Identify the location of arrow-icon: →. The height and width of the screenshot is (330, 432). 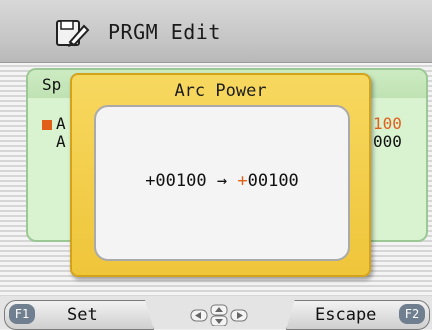
(222, 181).